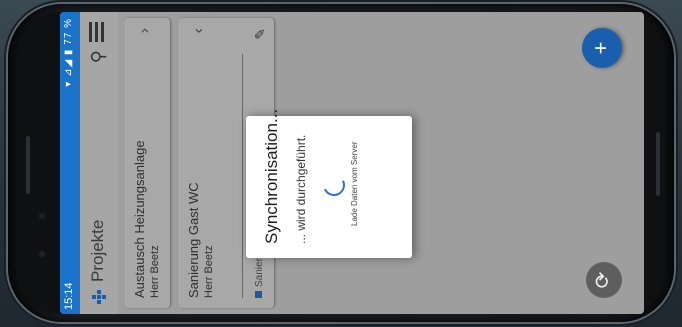  What do you see at coordinates (98, 56) in the screenshot?
I see `search-filter-icon: ⚲` at bounding box center [98, 56].